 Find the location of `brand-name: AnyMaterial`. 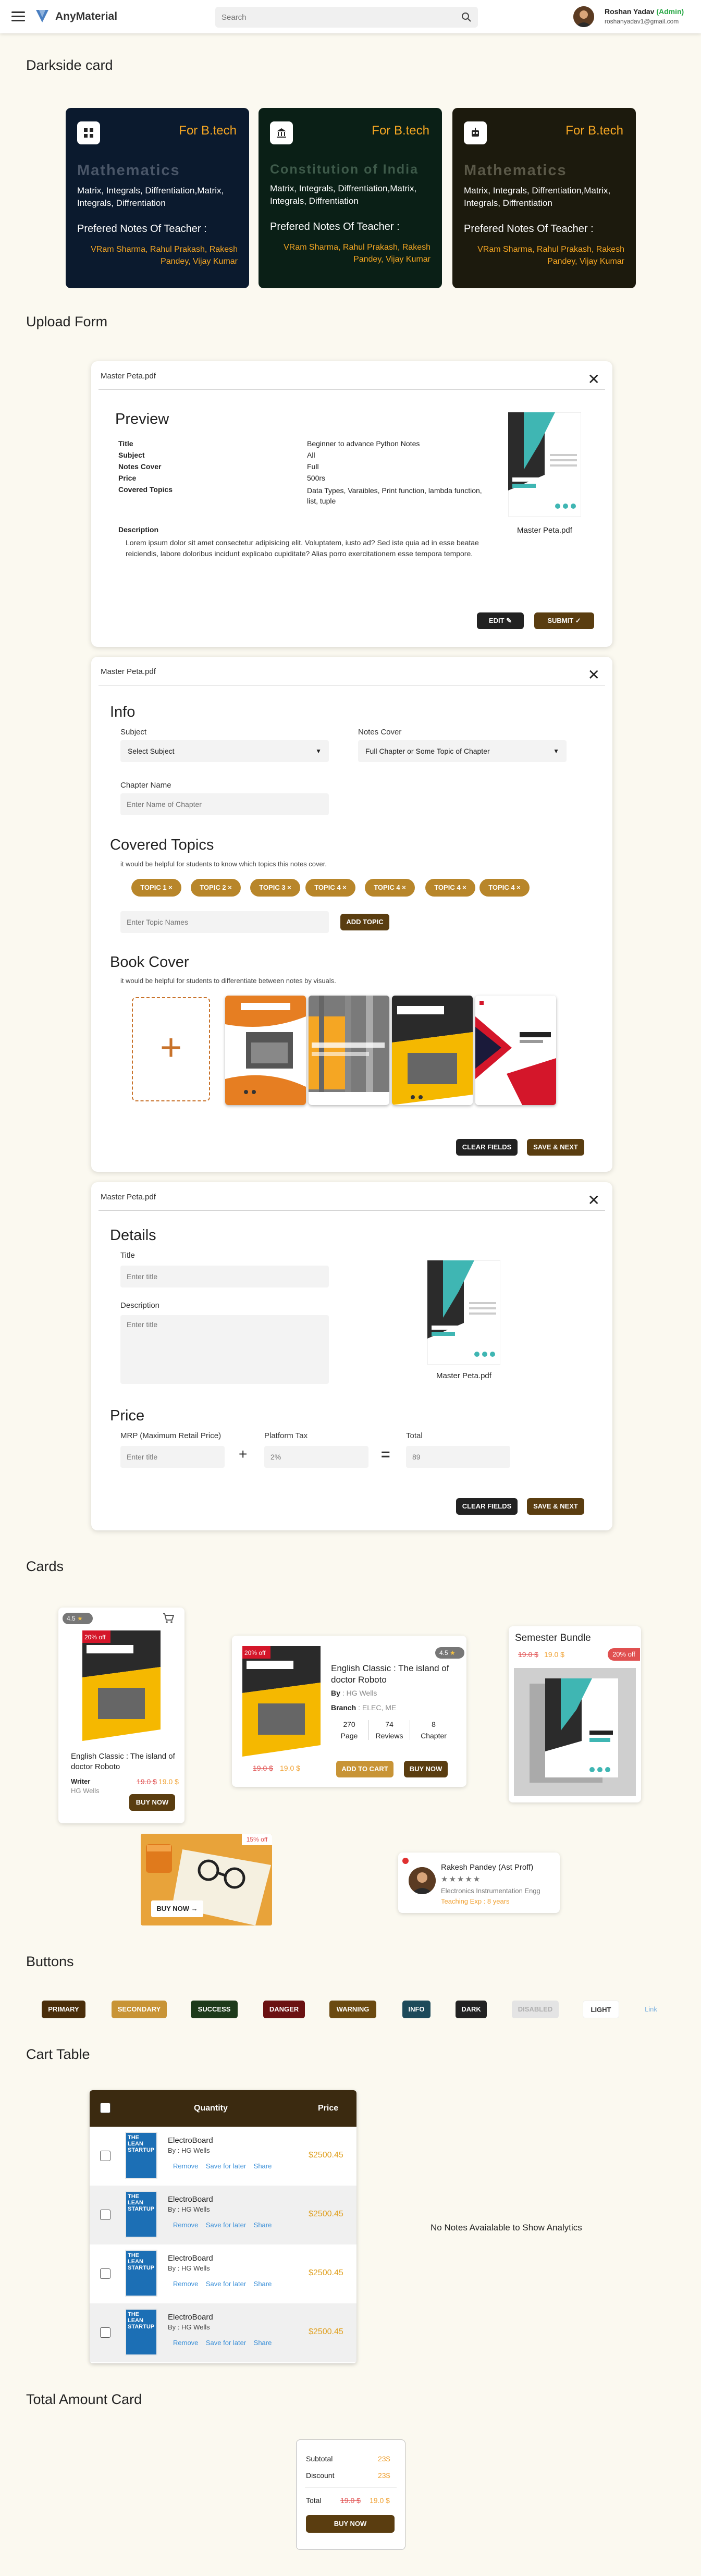

brand-name: AnyMaterial is located at coordinates (86, 16).